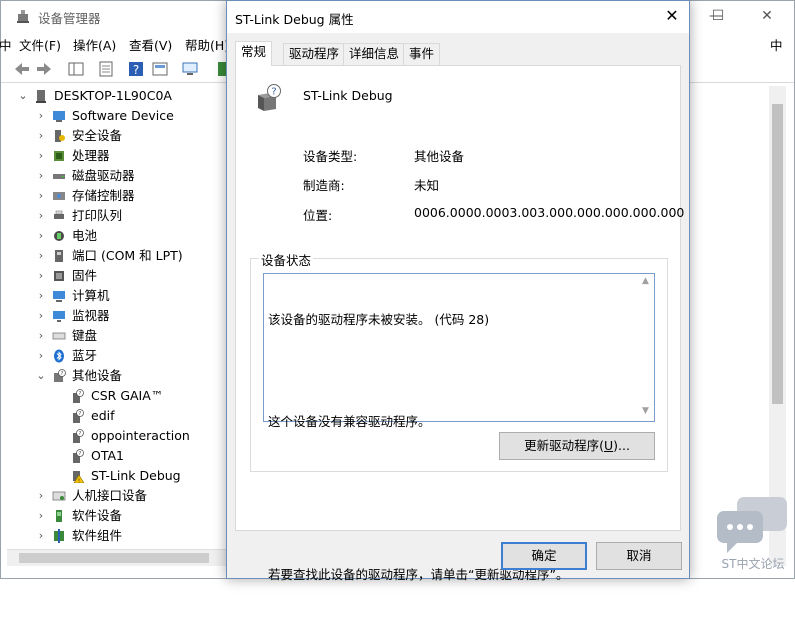  What do you see at coordinates (190, 69) in the screenshot?
I see `scan-hardware-icon` at bounding box center [190, 69].